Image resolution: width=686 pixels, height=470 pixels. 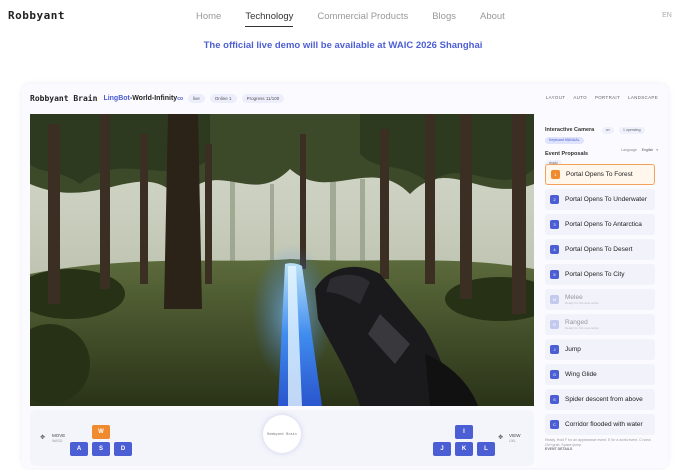 What do you see at coordinates (464, 432) in the screenshot?
I see `key-i: I` at bounding box center [464, 432].